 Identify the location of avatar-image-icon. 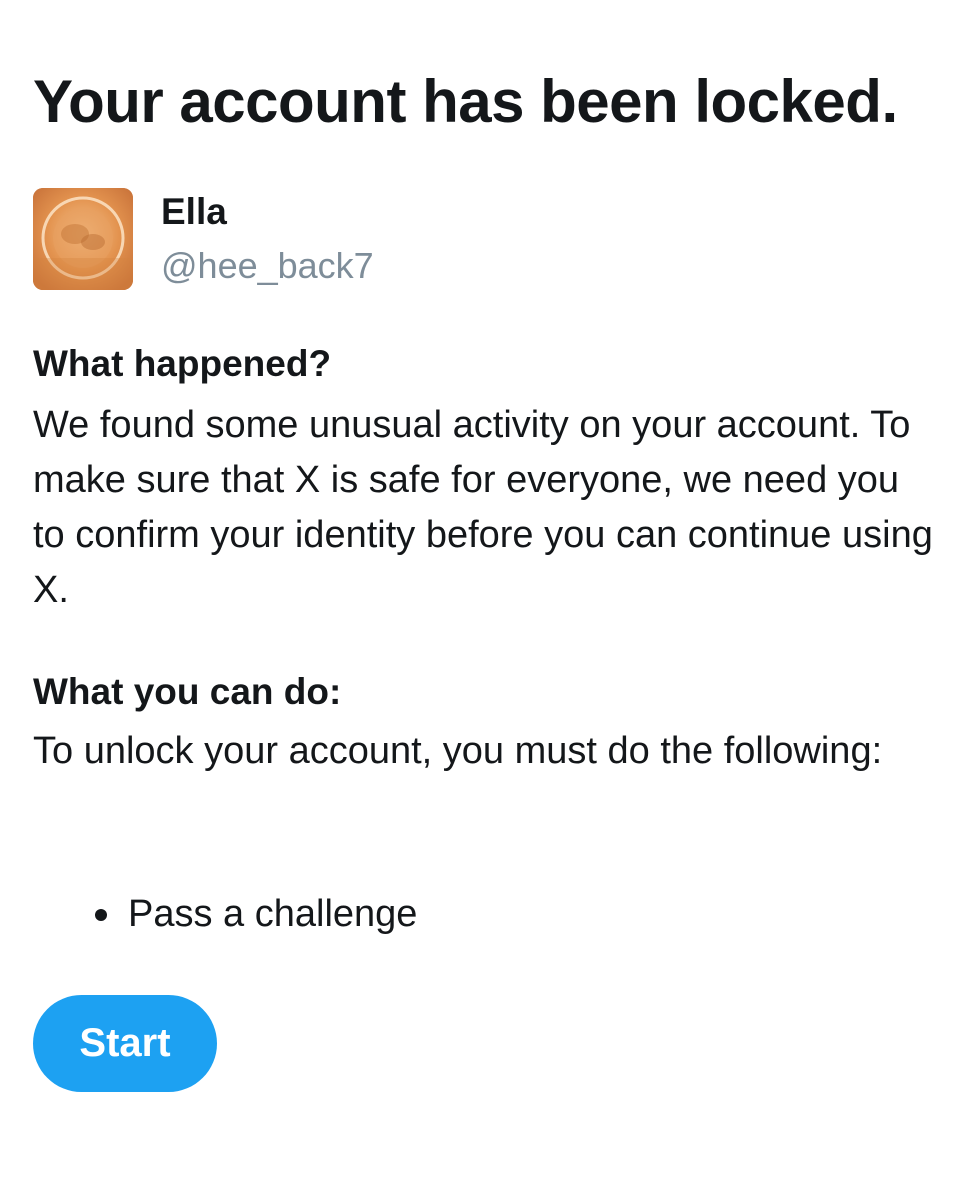
(83, 239).